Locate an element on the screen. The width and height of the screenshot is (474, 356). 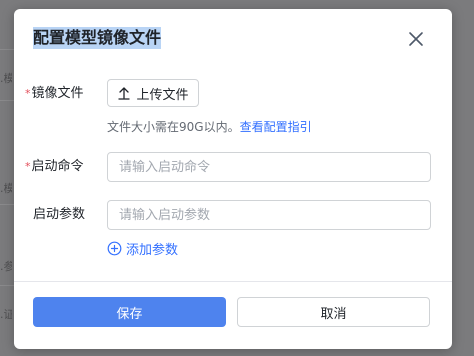
upload-file-button: 上传文件 is located at coordinates (153, 93).